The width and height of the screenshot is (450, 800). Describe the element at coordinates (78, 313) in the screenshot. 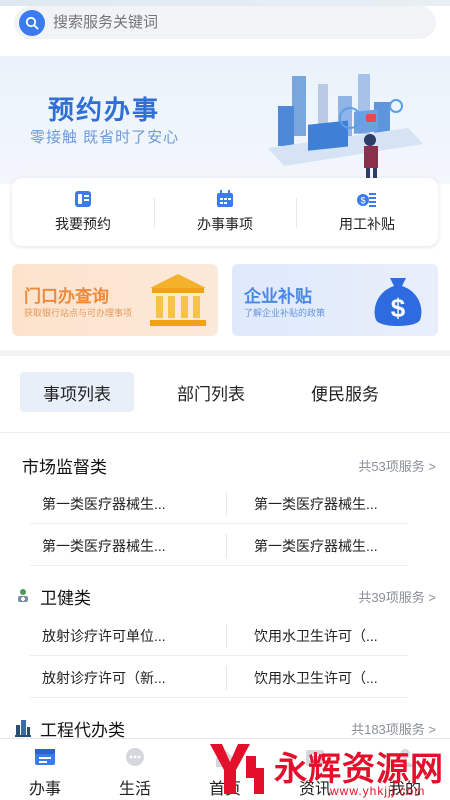

I see `promo-subtitle: 获取银行站点与可办理事项` at that location.